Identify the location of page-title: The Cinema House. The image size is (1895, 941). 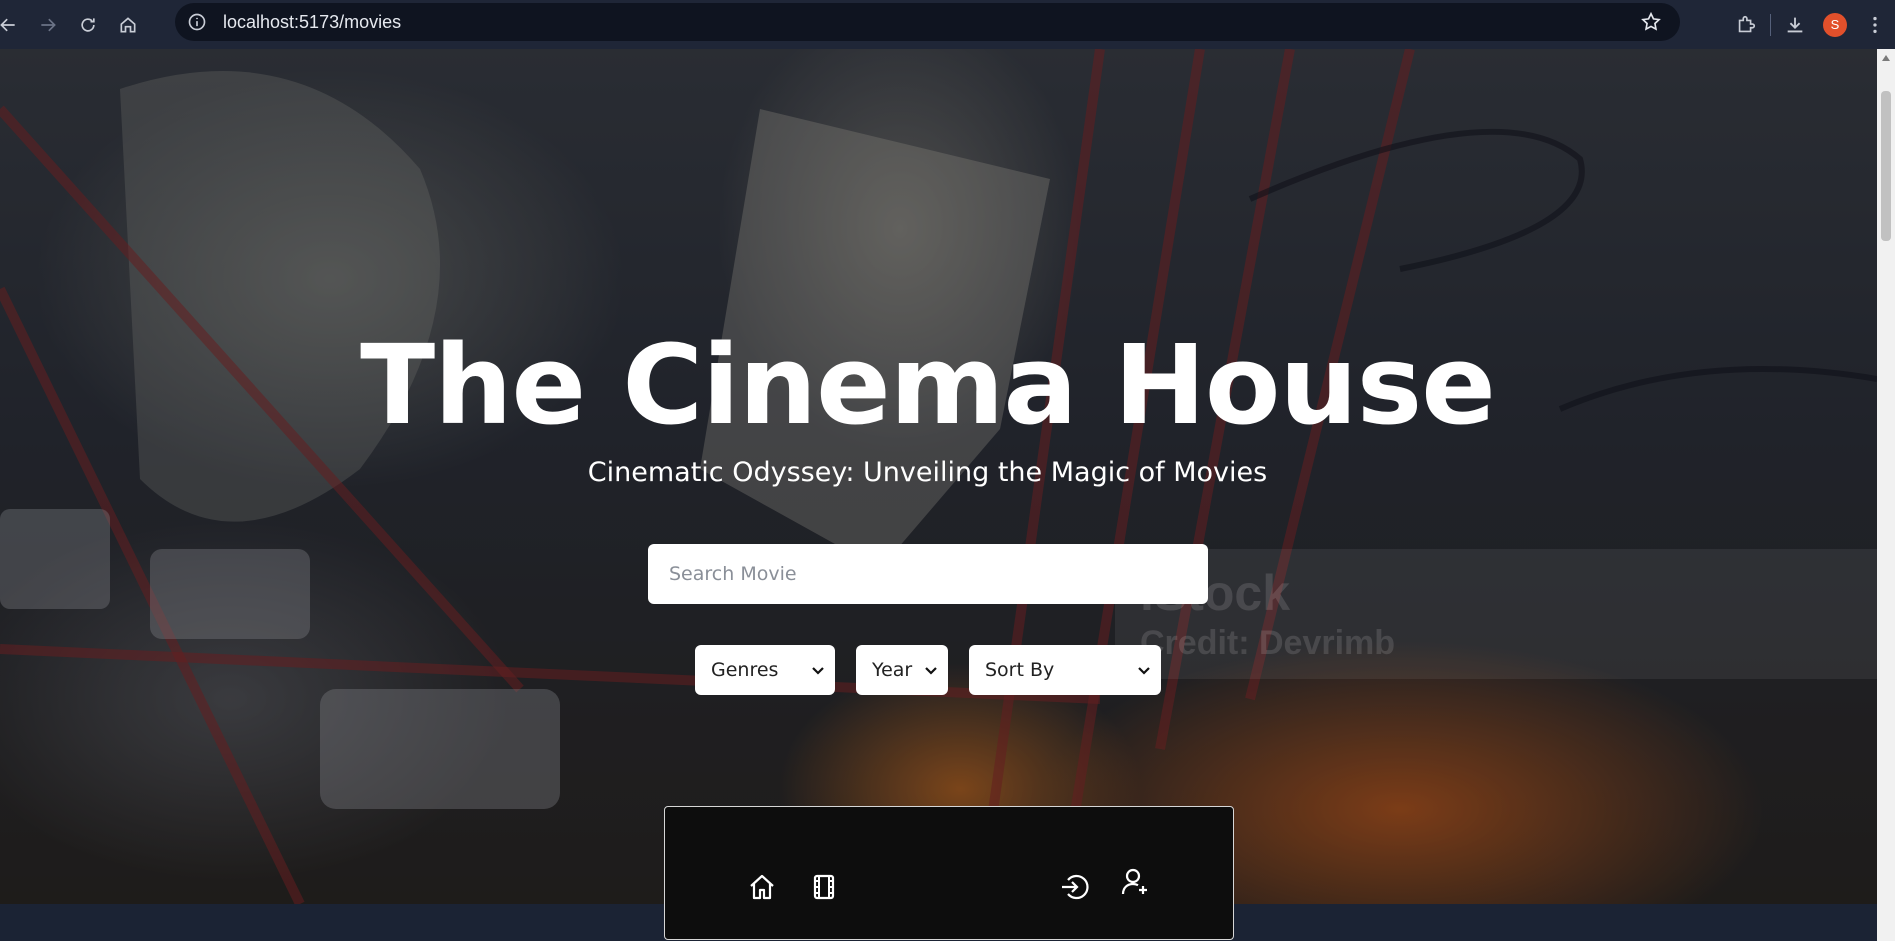
(928, 385).